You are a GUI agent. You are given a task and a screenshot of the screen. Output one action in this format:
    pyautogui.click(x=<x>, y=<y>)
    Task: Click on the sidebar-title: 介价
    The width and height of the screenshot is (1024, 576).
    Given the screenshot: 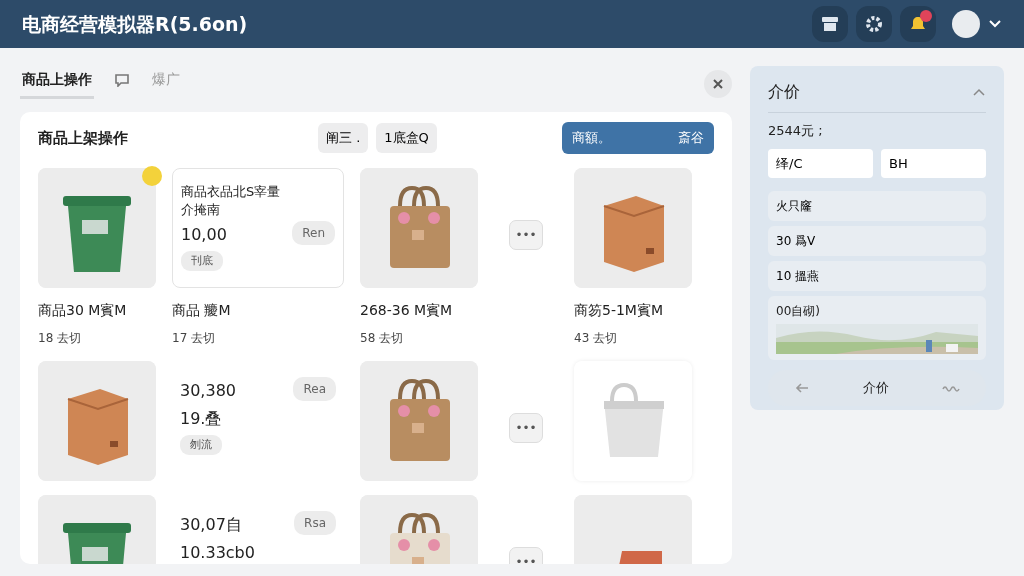 What is the action you would take?
    pyautogui.click(x=784, y=92)
    